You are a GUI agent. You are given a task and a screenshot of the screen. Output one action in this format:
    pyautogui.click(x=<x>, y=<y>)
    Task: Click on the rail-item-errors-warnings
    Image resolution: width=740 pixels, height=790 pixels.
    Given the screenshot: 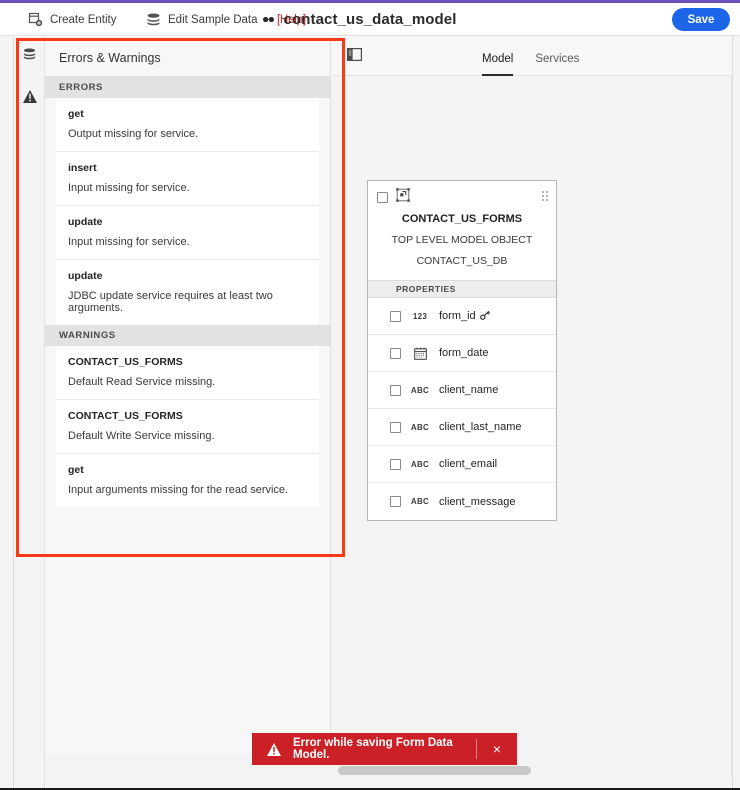 What is the action you would take?
    pyautogui.click(x=29, y=99)
    